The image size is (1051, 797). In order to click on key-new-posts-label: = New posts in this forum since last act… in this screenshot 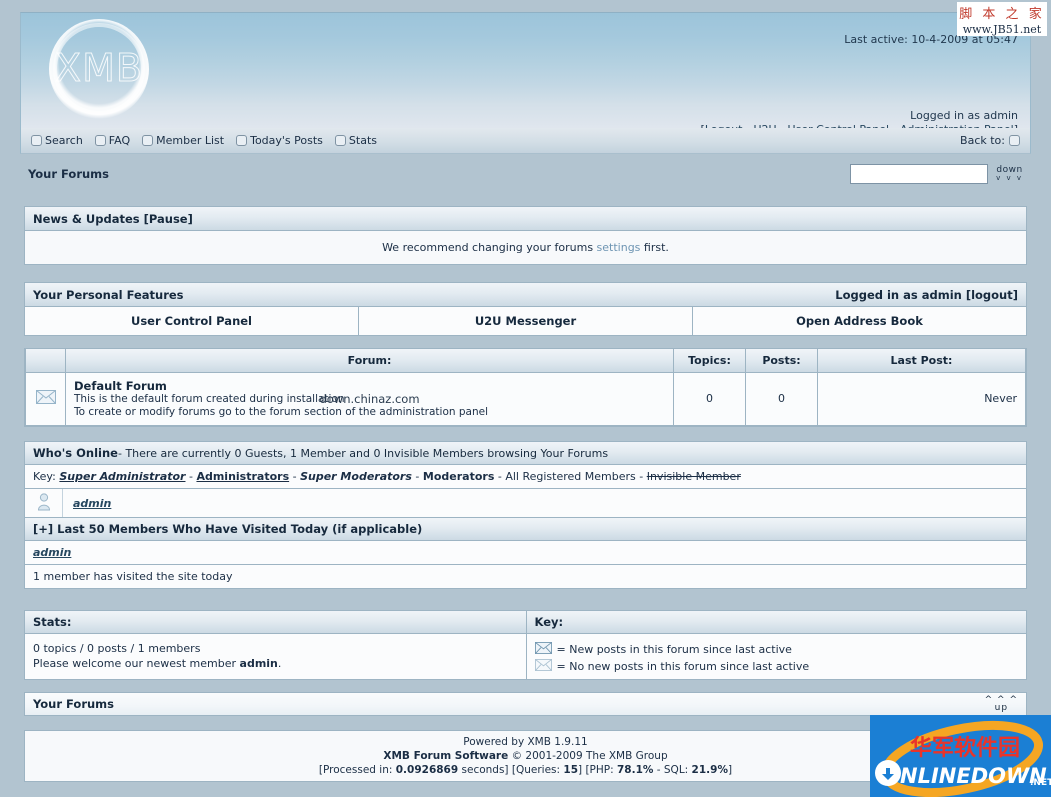, I will do `click(674, 649)`.